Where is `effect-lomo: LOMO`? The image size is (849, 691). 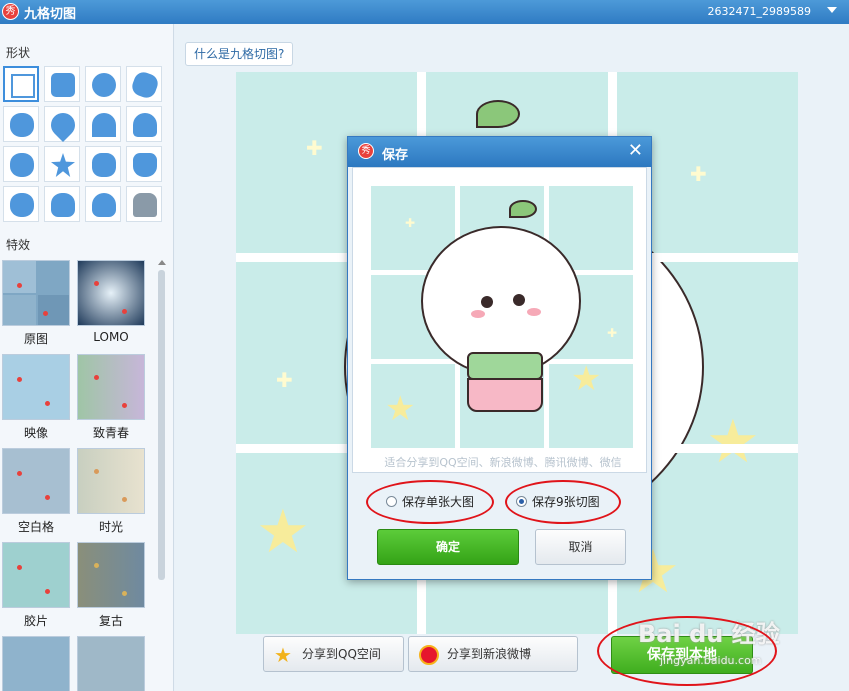
effect-lomo: LOMO is located at coordinates (111, 302).